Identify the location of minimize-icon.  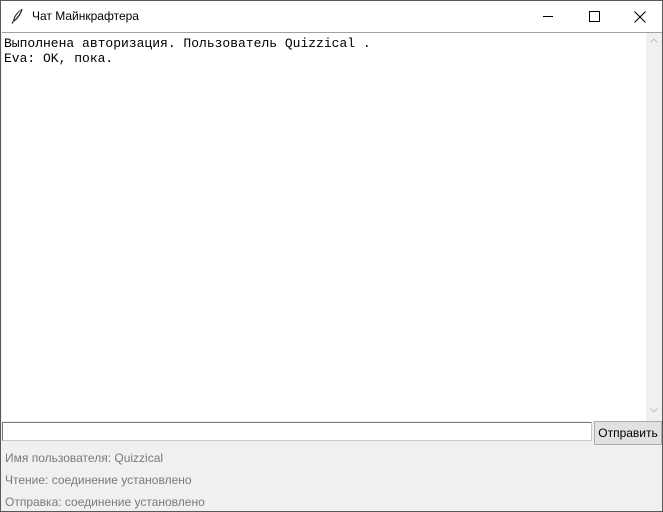
(548, 16).